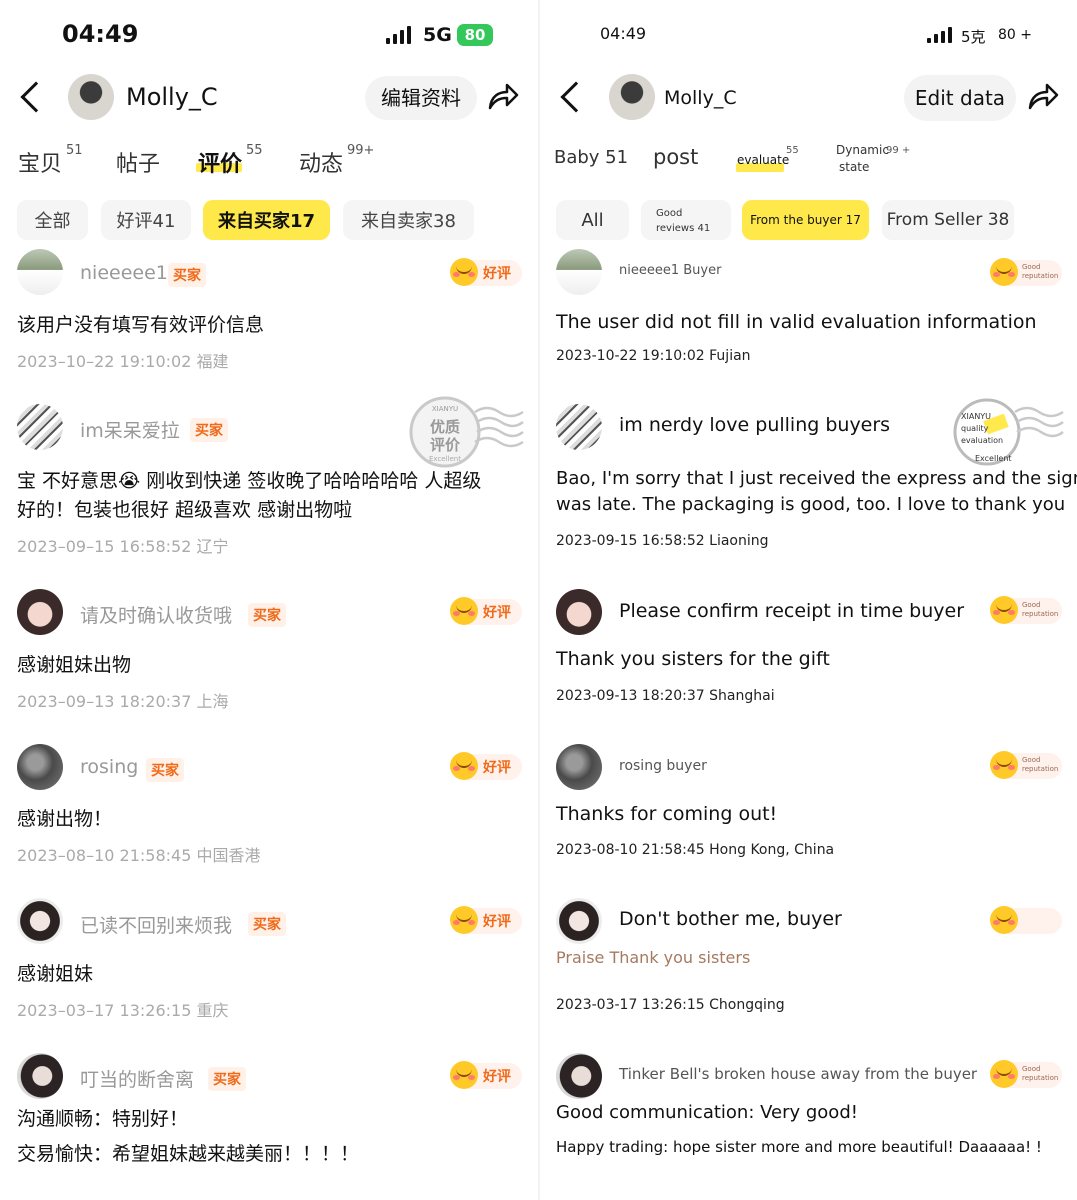 The image size is (1077, 1200). What do you see at coordinates (707, 1112) in the screenshot?
I see `review-text: Good communication: Very good!` at bounding box center [707, 1112].